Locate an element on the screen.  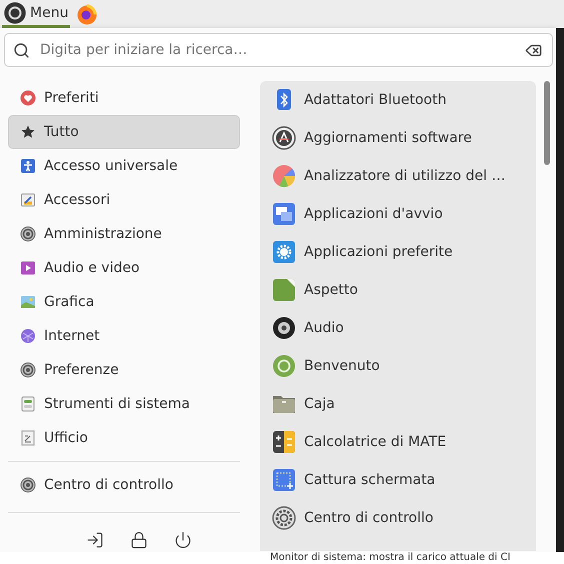
app-item: Aspetto is located at coordinates (398, 290).